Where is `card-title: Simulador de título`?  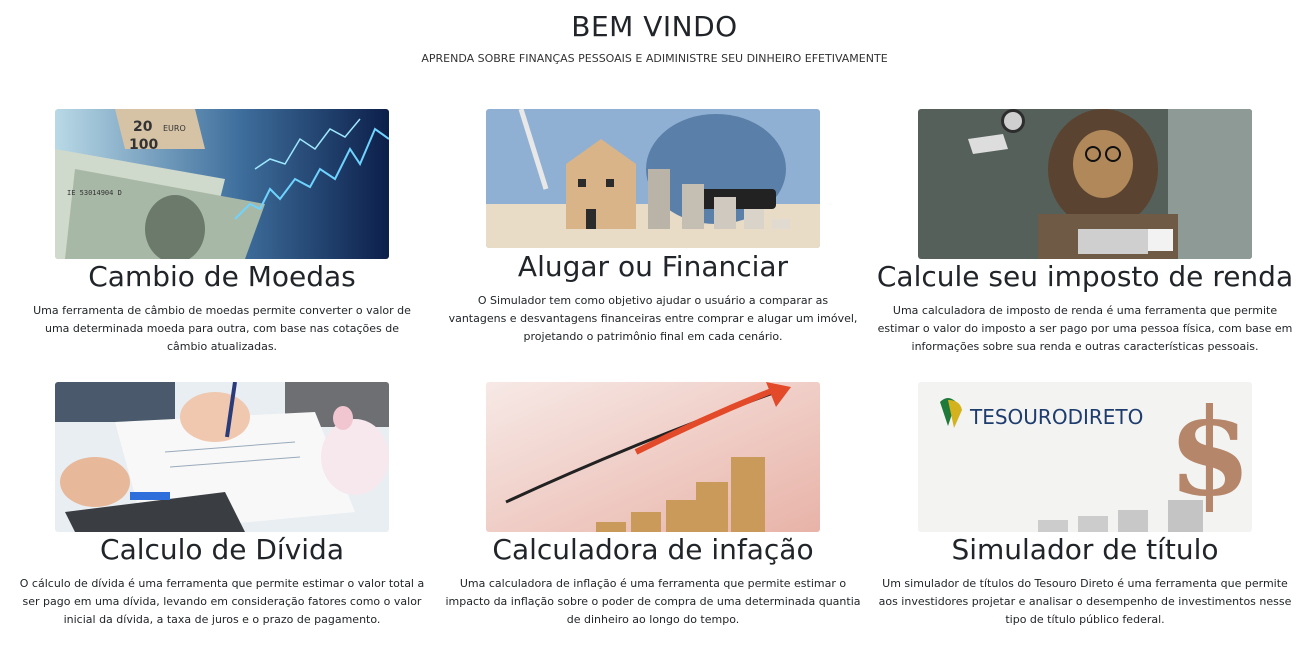 card-title: Simulador de título is located at coordinates (1085, 549).